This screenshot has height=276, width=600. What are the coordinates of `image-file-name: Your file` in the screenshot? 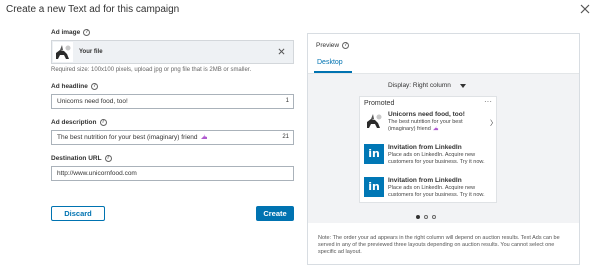 It's located at (91, 52).